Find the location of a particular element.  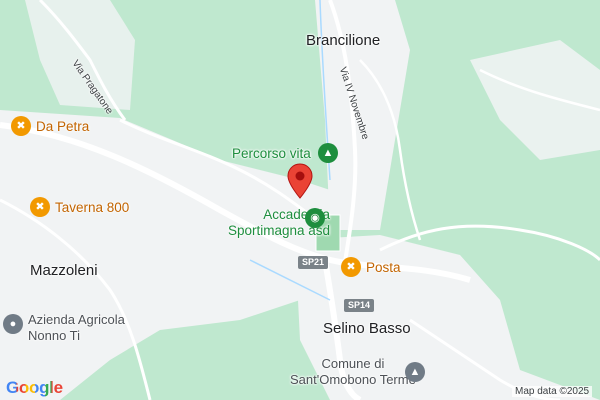

poi-label-azienda: Azienda Agricola Nonno Ti is located at coordinates (76, 328).